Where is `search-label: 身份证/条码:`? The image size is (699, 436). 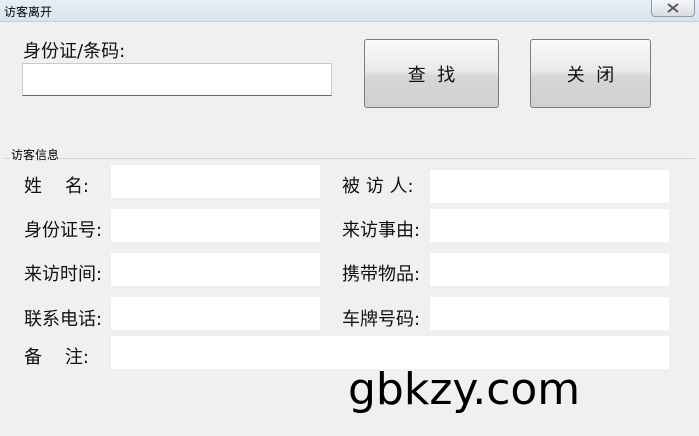 search-label: 身份证/条码: is located at coordinates (74, 51).